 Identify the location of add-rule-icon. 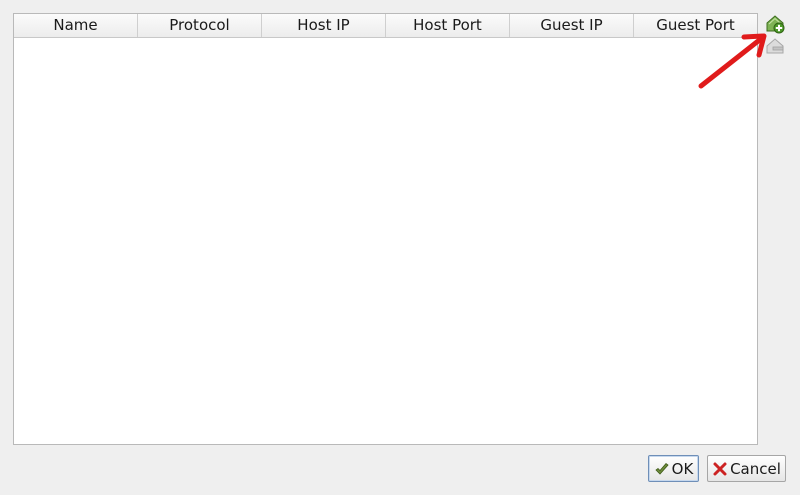
(775, 24).